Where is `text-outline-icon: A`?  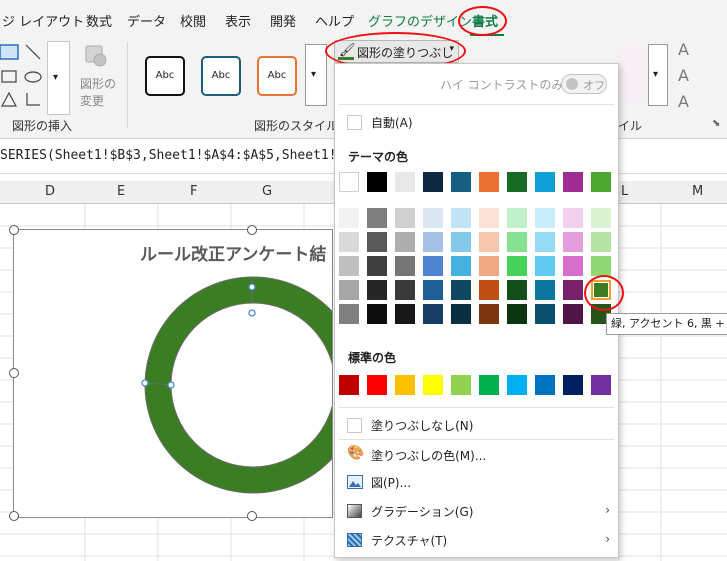
text-outline-icon: A is located at coordinates (683, 75).